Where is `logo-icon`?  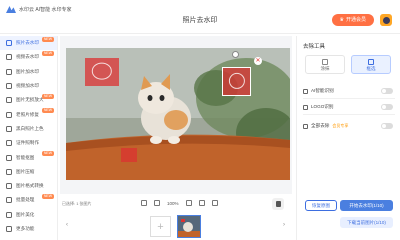
logo-icon is located at coordinates (11, 9).